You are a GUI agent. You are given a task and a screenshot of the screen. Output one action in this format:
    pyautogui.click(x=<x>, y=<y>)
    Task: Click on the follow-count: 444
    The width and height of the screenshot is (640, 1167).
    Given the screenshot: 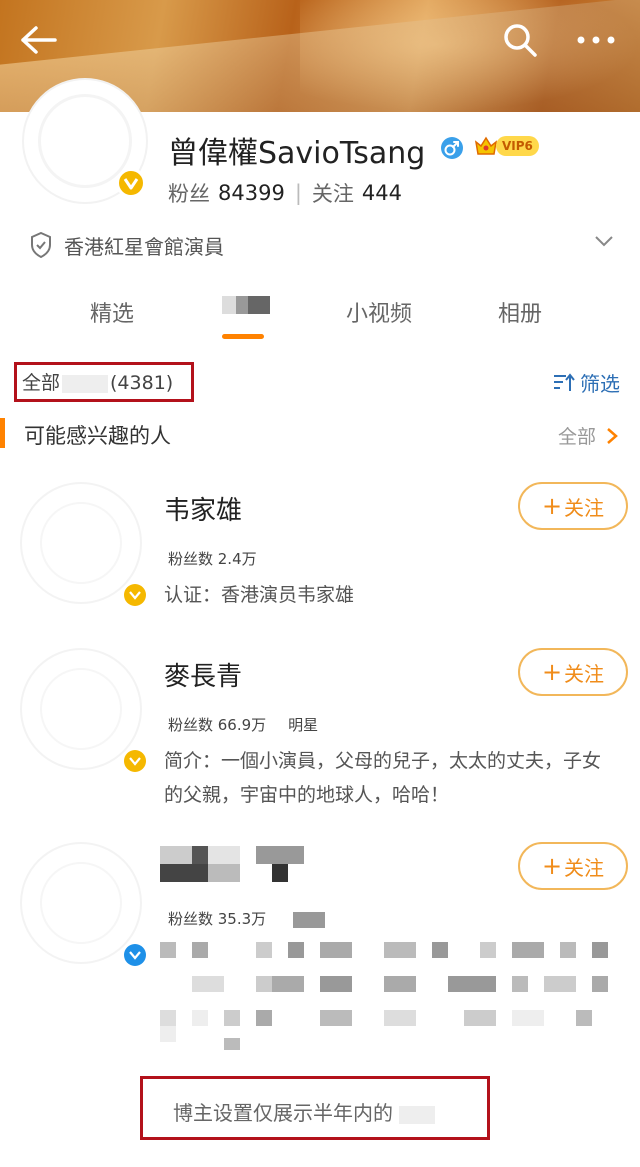 What is the action you would take?
    pyautogui.click(x=382, y=193)
    